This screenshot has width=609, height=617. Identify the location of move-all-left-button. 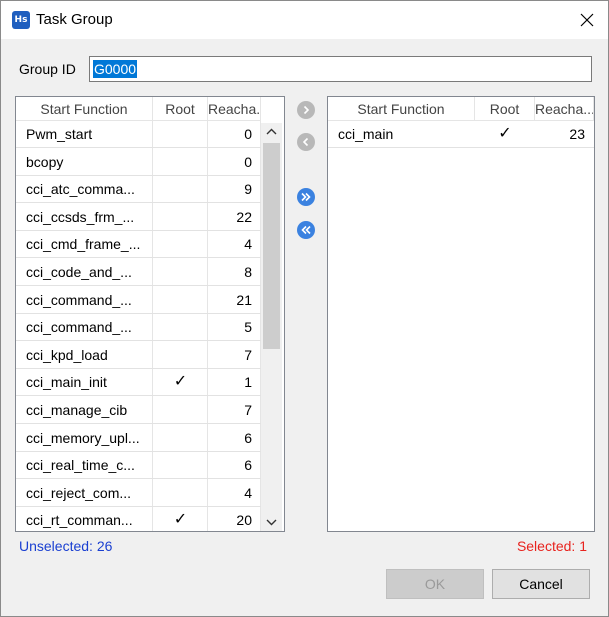
(306, 230).